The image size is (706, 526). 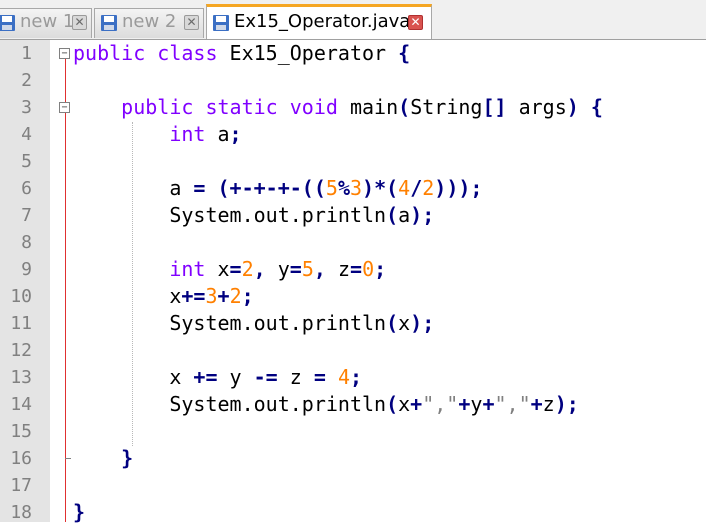 I want to click on tab-label: Ex15_Operator.java, so click(x=322, y=21).